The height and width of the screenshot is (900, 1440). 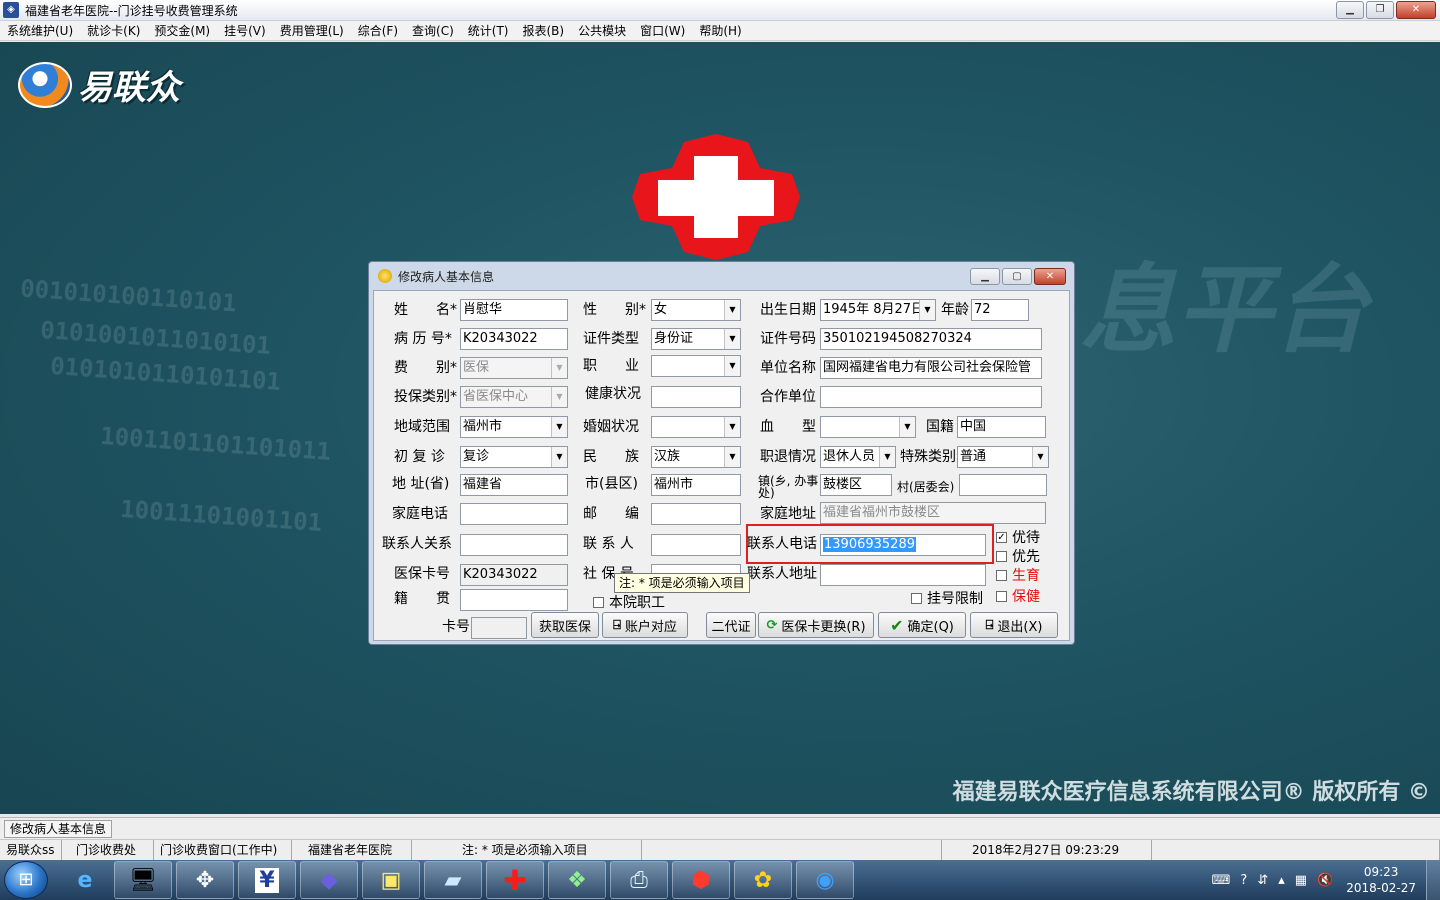 What do you see at coordinates (223, 850) in the screenshot?
I see `status-window: 门诊收费窗口(工作中)` at bounding box center [223, 850].